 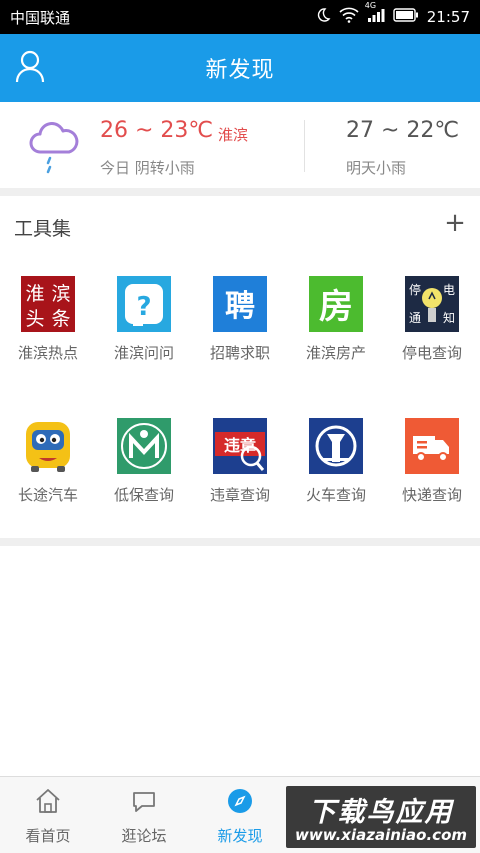 I want to click on tool-label: 淮滨热点, so click(x=47, y=353).